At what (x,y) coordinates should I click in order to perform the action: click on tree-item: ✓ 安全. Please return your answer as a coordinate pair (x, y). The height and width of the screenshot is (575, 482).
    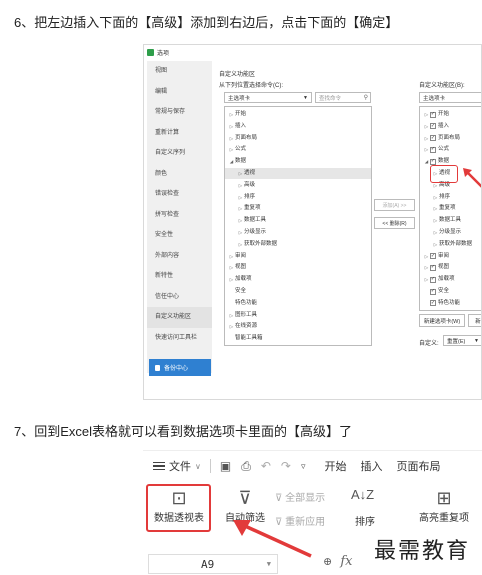
    Looking at the image, I should click on (450, 291).